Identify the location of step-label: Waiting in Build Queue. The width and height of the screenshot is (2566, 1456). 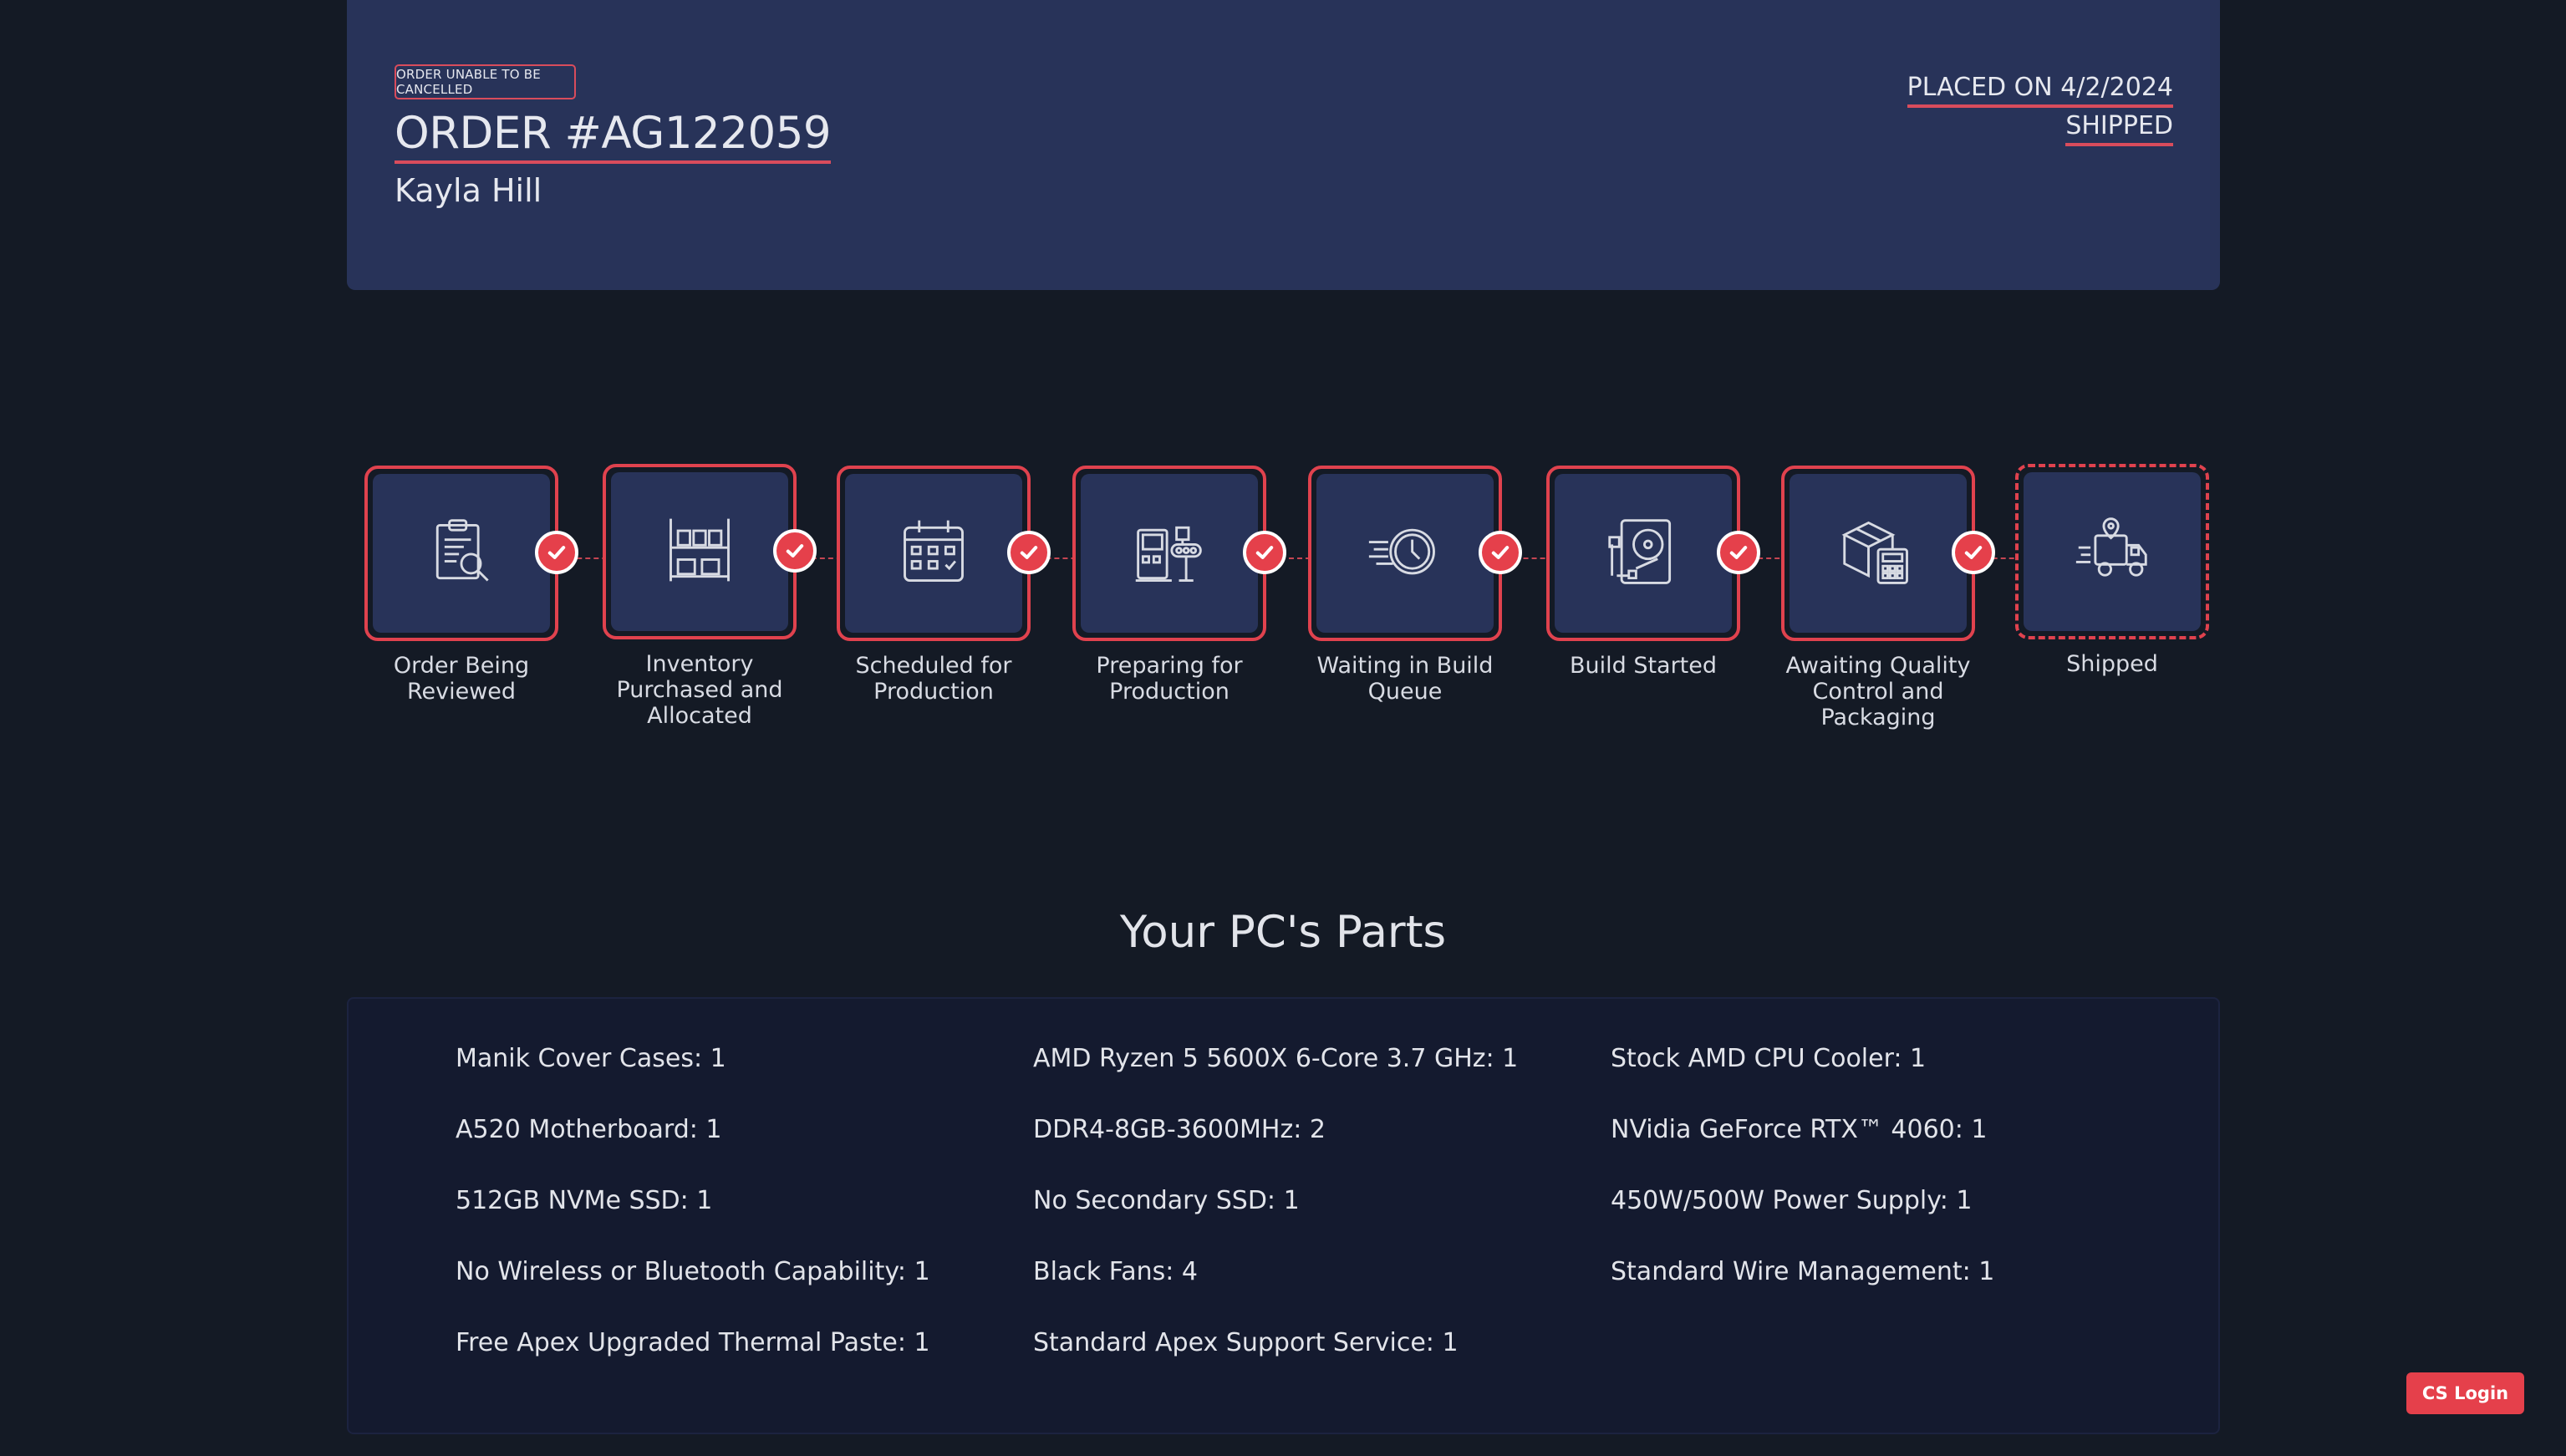
(1405, 679).